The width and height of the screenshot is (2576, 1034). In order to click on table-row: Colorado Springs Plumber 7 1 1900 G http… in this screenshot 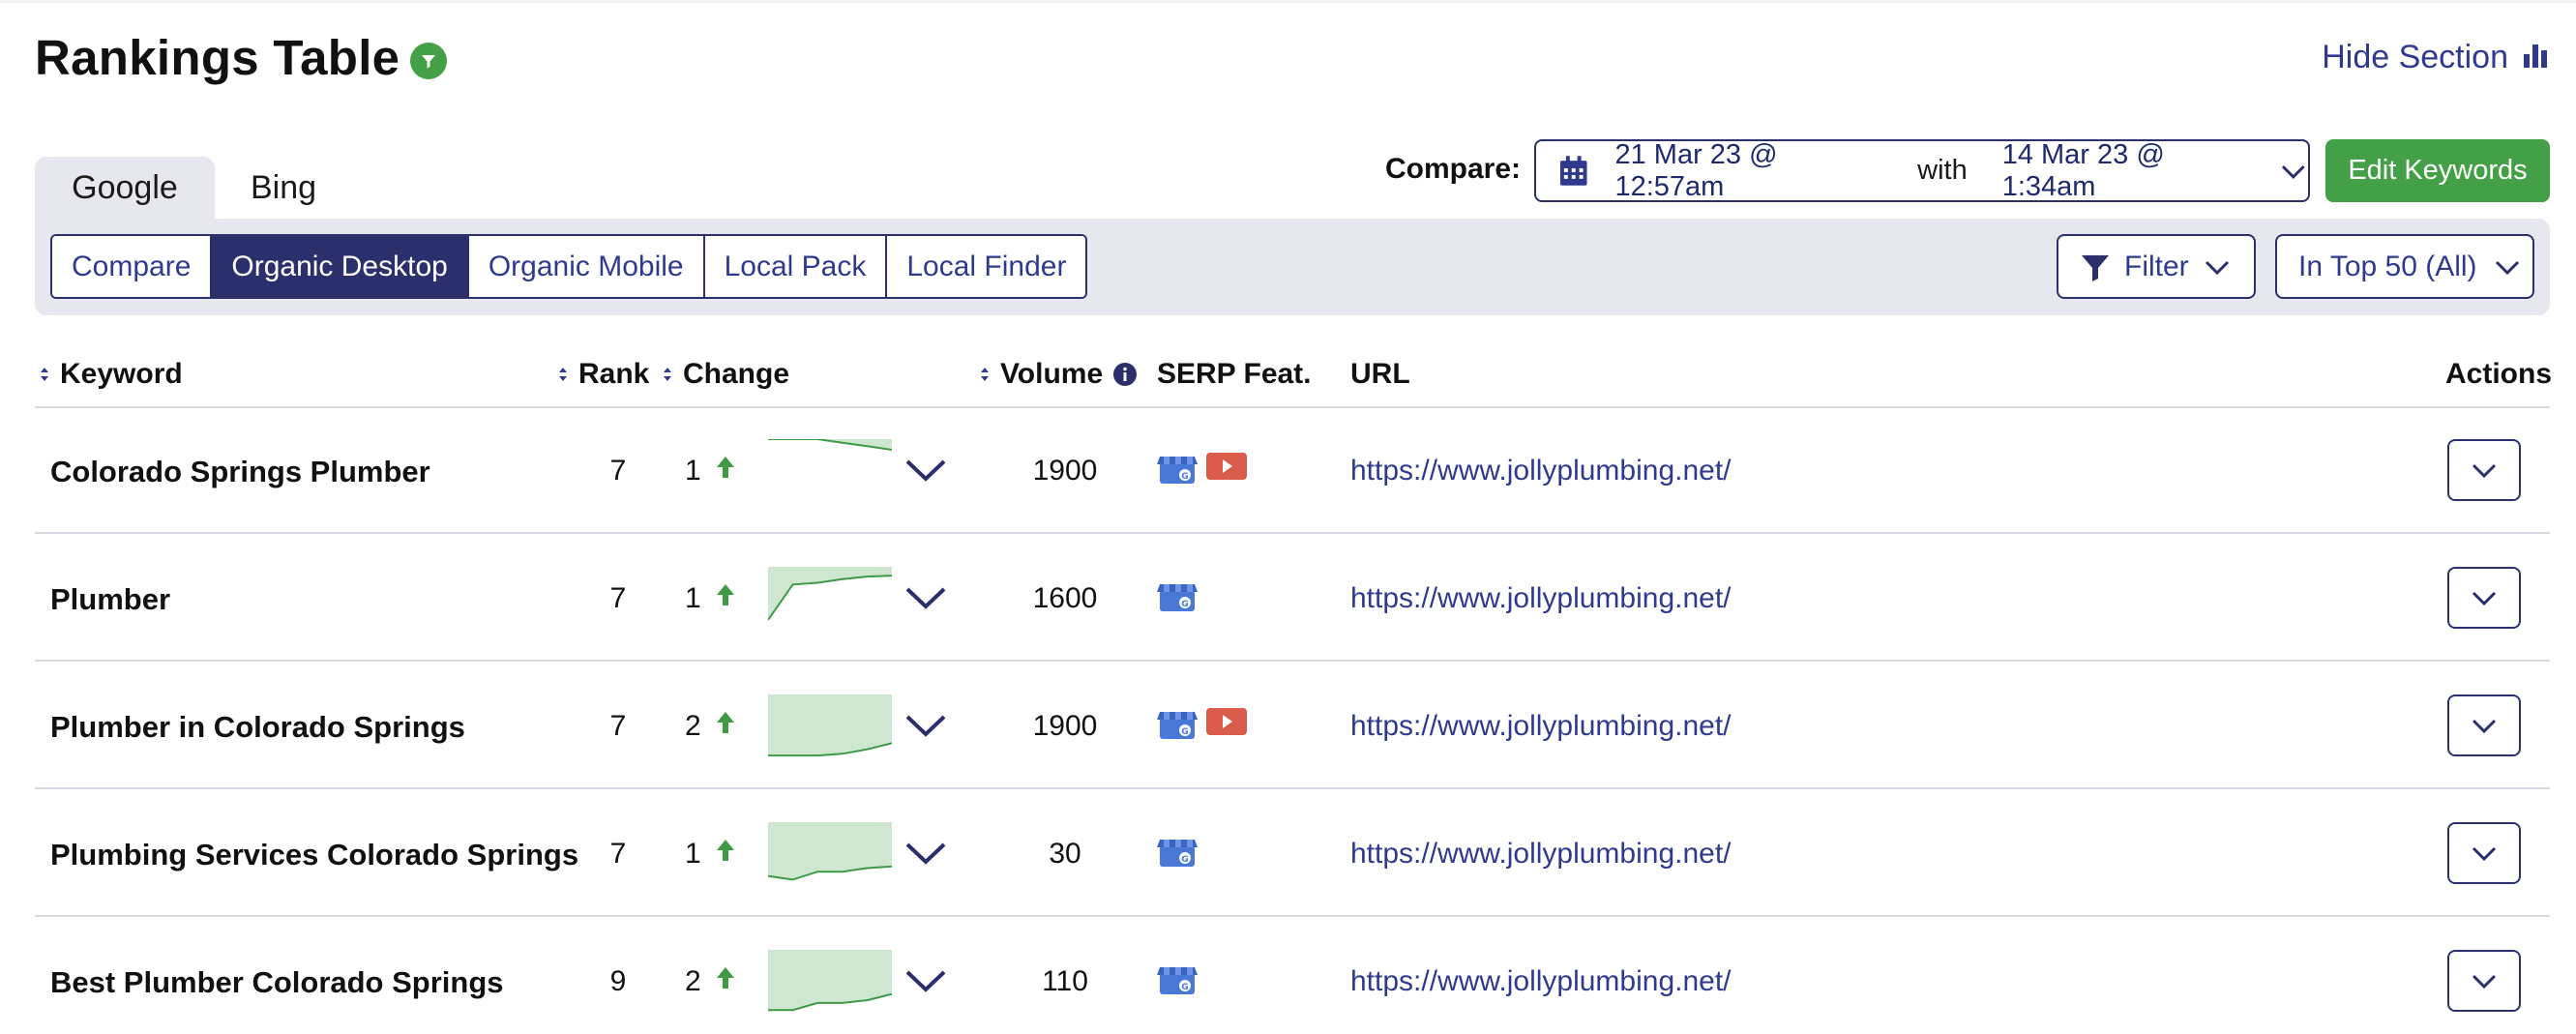, I will do `click(1292, 471)`.